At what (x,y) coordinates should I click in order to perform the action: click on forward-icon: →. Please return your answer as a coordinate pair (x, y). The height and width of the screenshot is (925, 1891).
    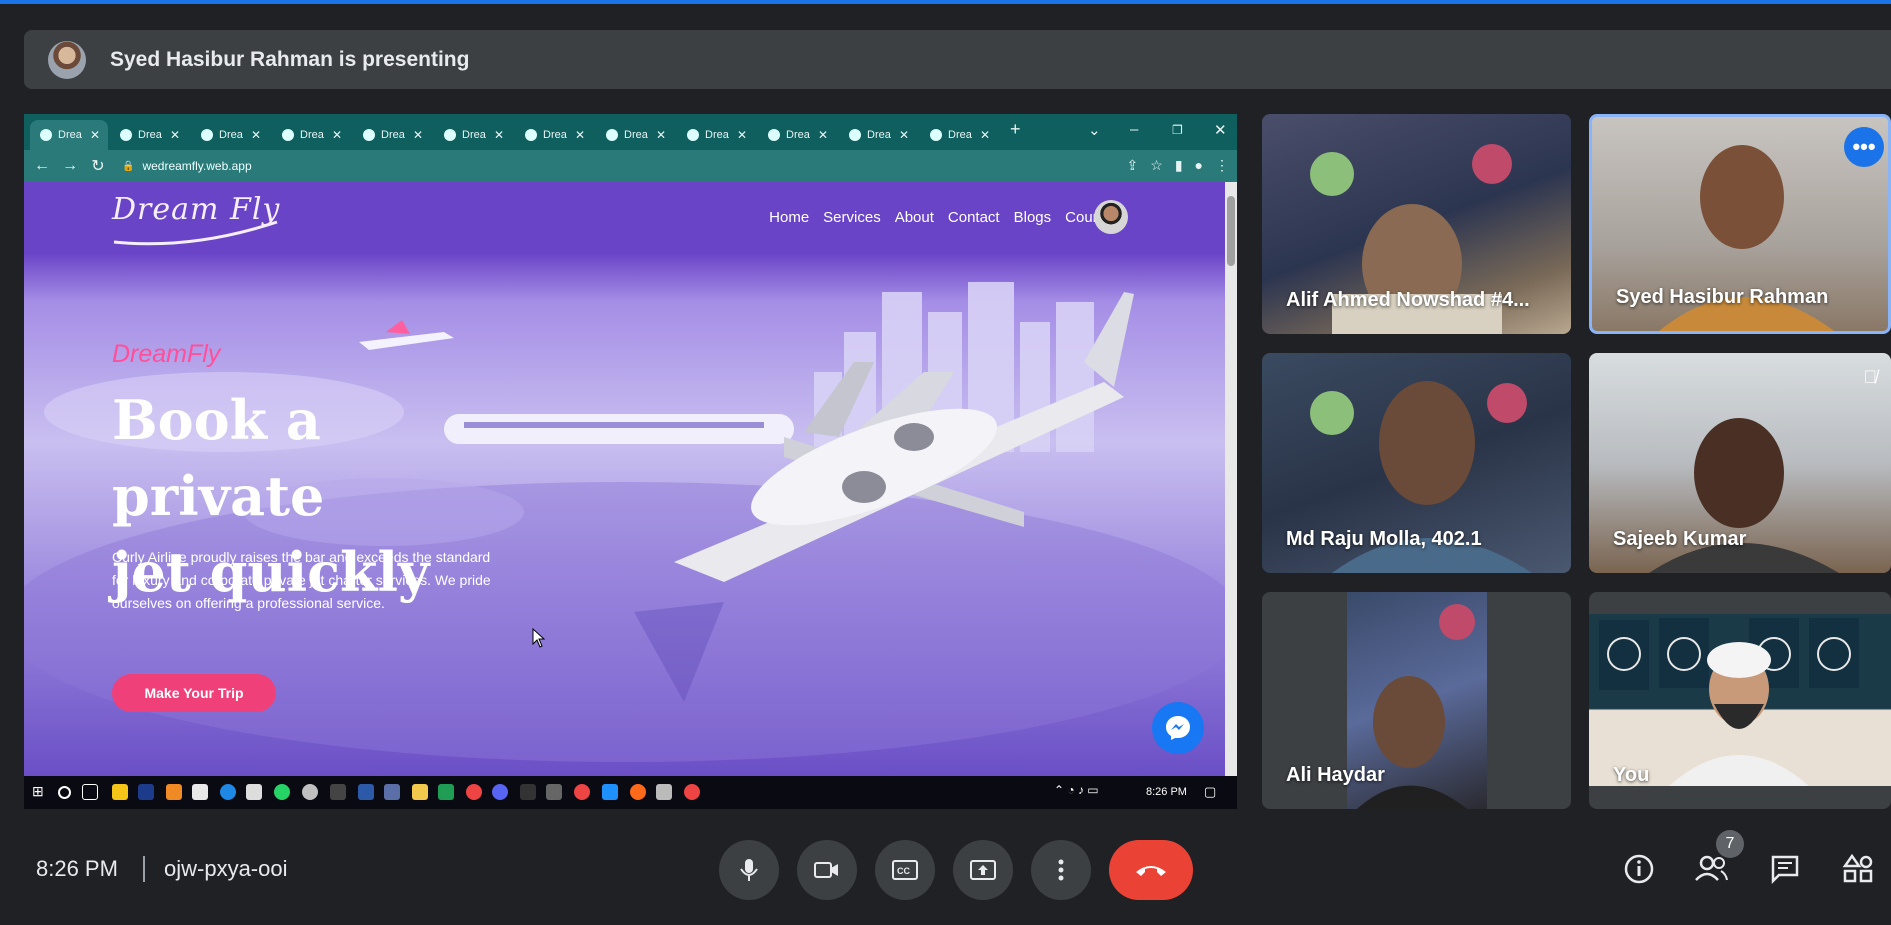
    Looking at the image, I should click on (70, 166).